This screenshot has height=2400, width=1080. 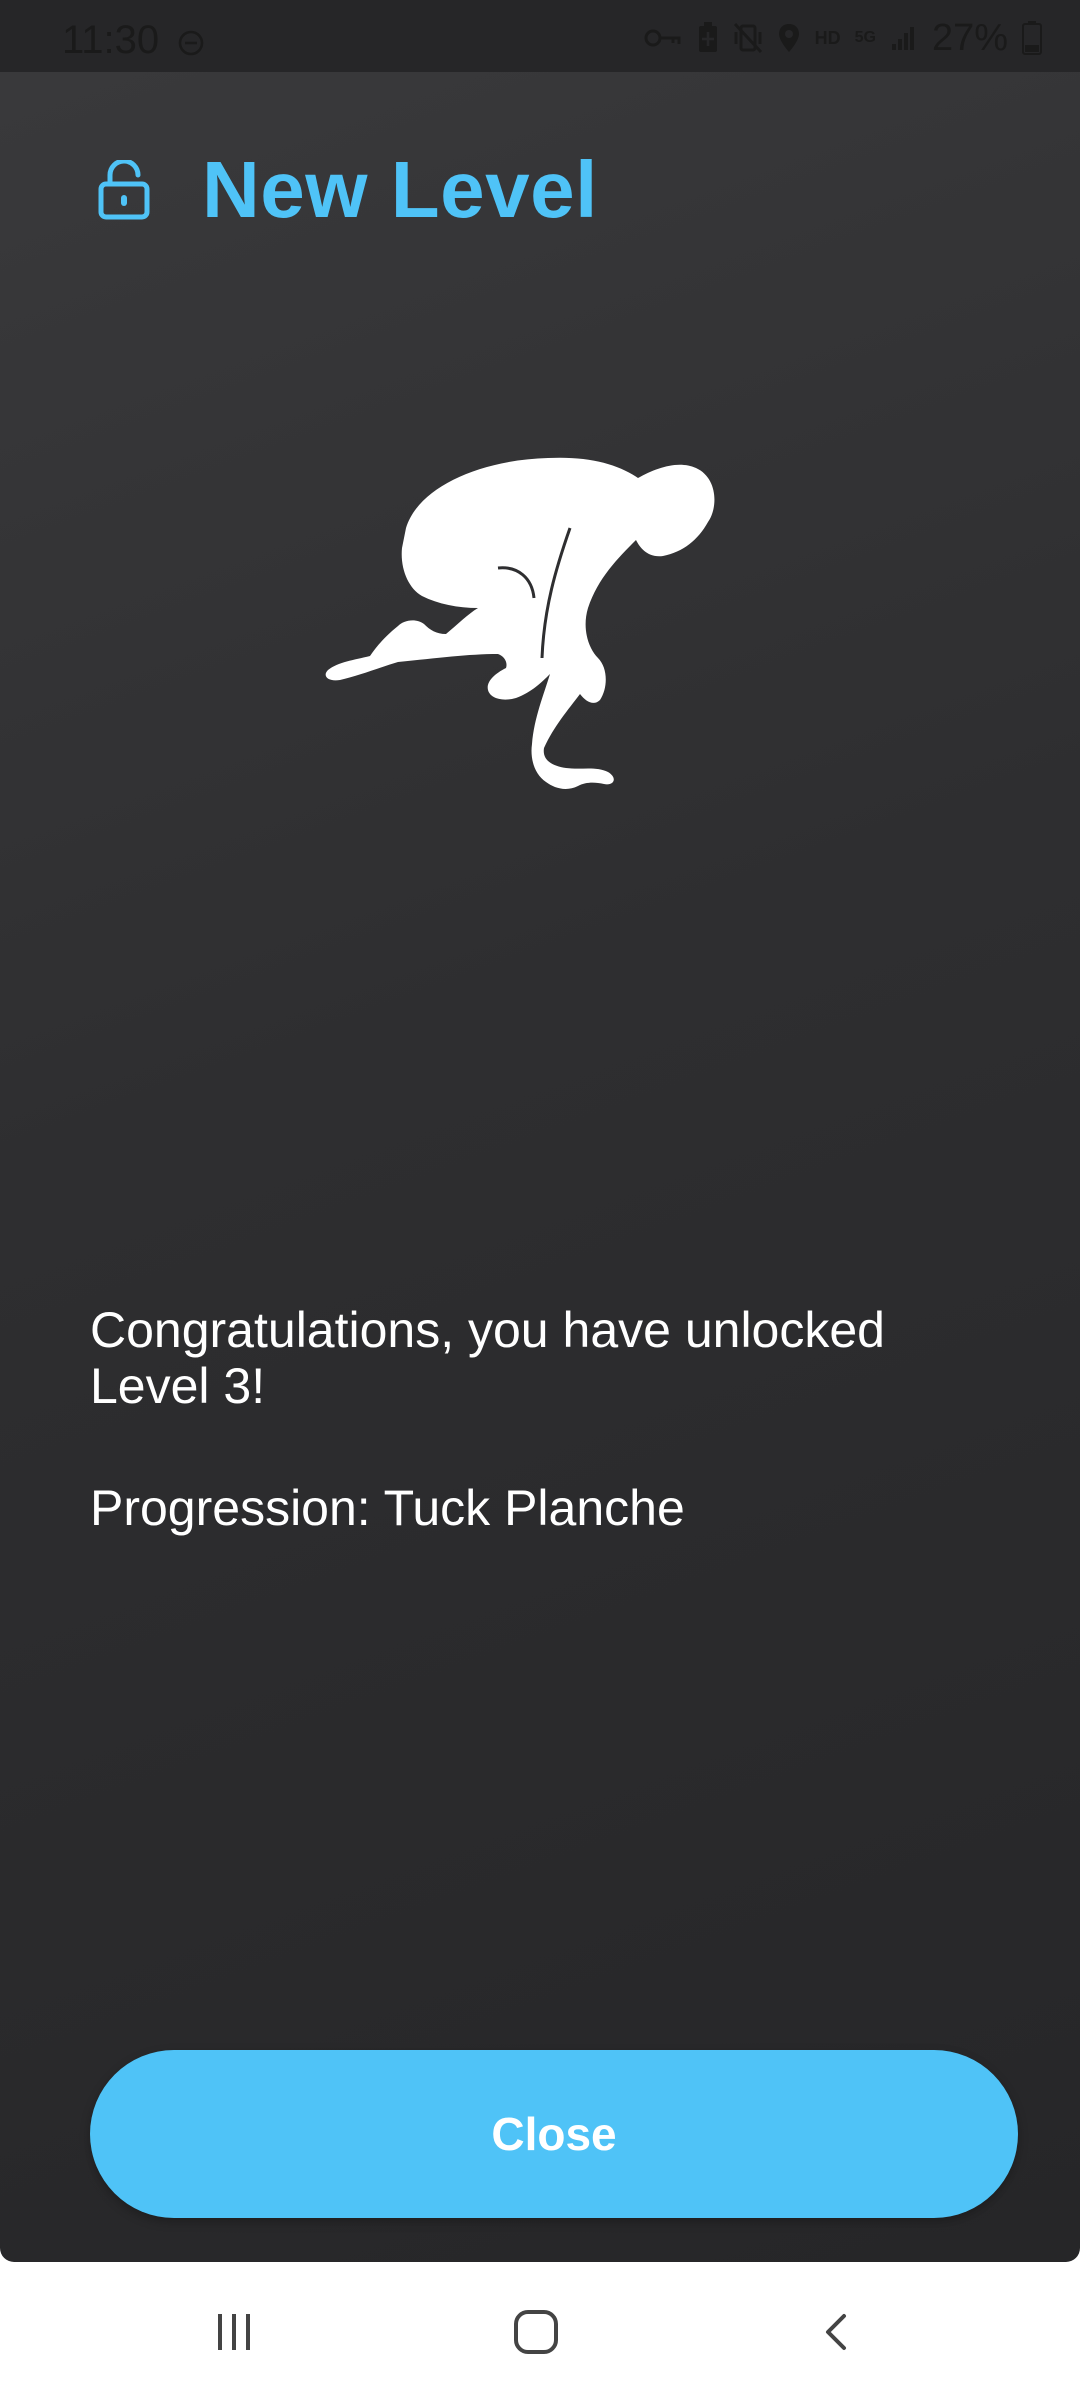 What do you see at coordinates (747, 38) in the screenshot?
I see `vibrate-icon` at bounding box center [747, 38].